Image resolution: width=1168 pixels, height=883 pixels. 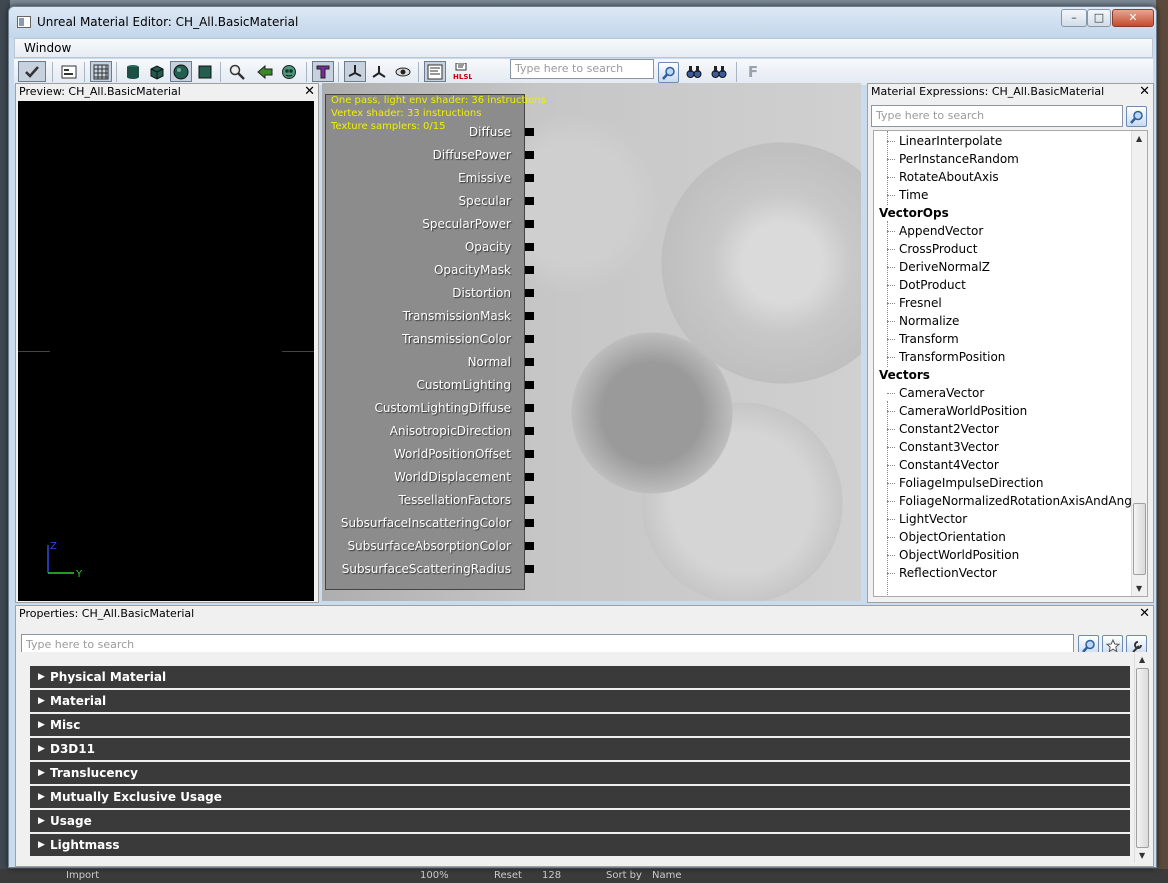 What do you see at coordinates (429, 249) in the screenshot?
I see `input-pin-opacity: Opacity` at bounding box center [429, 249].